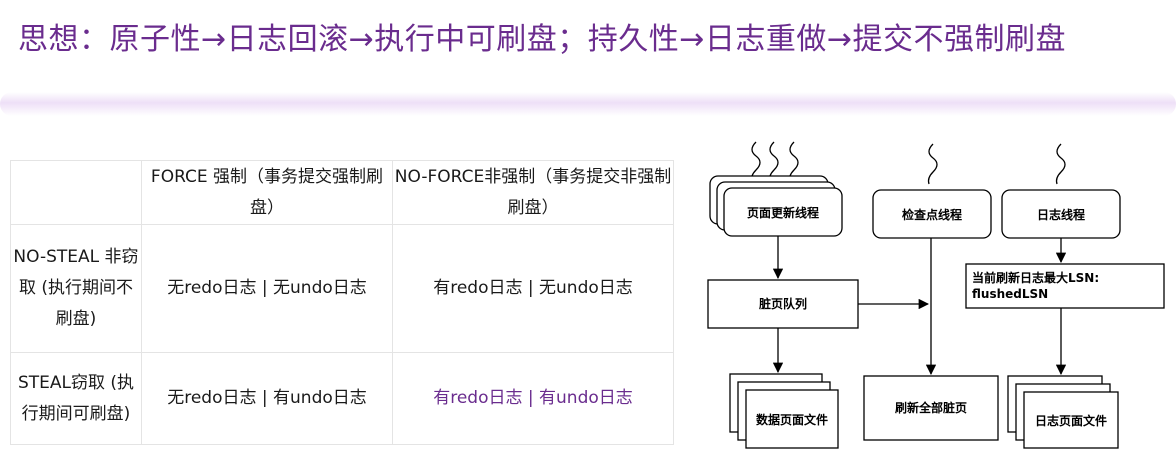  Describe the element at coordinates (542, 39) in the screenshot. I see `page-title: 思想：原子性→日志回滚→执行中可刷盘；持久性→日志重做→提交不强制刷盘` at that location.